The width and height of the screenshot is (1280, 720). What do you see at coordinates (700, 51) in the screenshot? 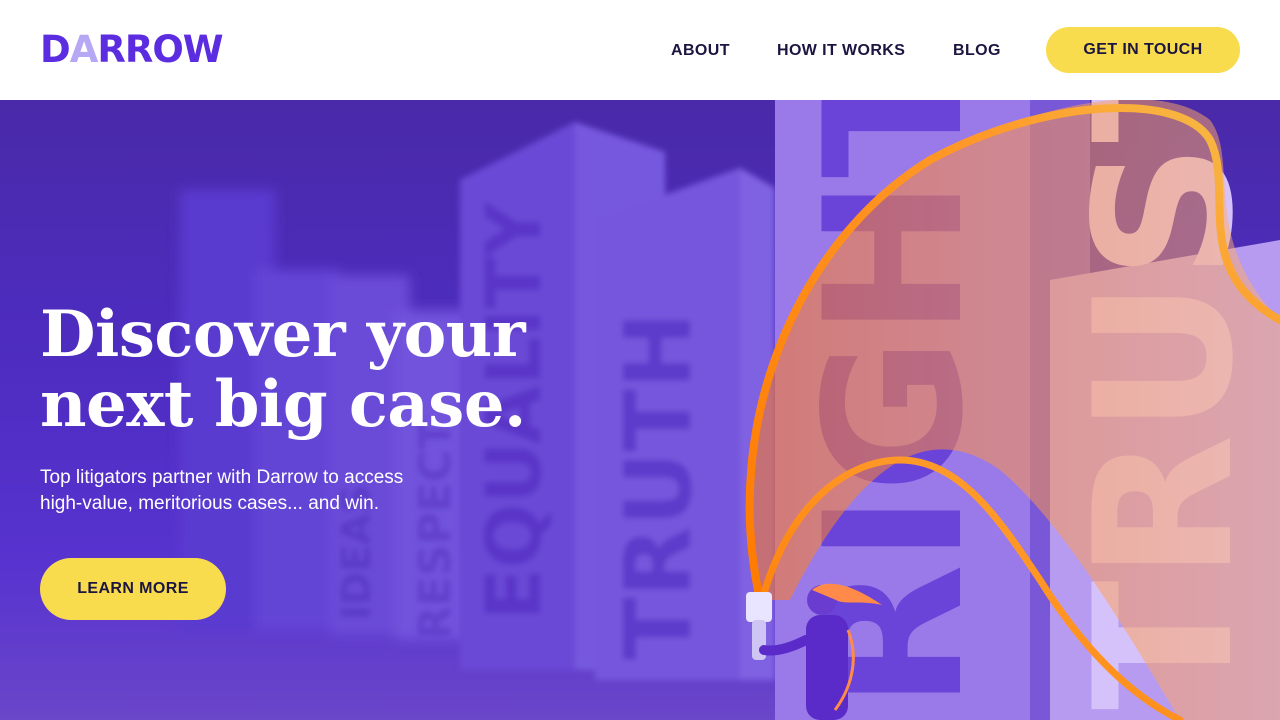
I see `nav-about-link: ABOUT` at bounding box center [700, 51].